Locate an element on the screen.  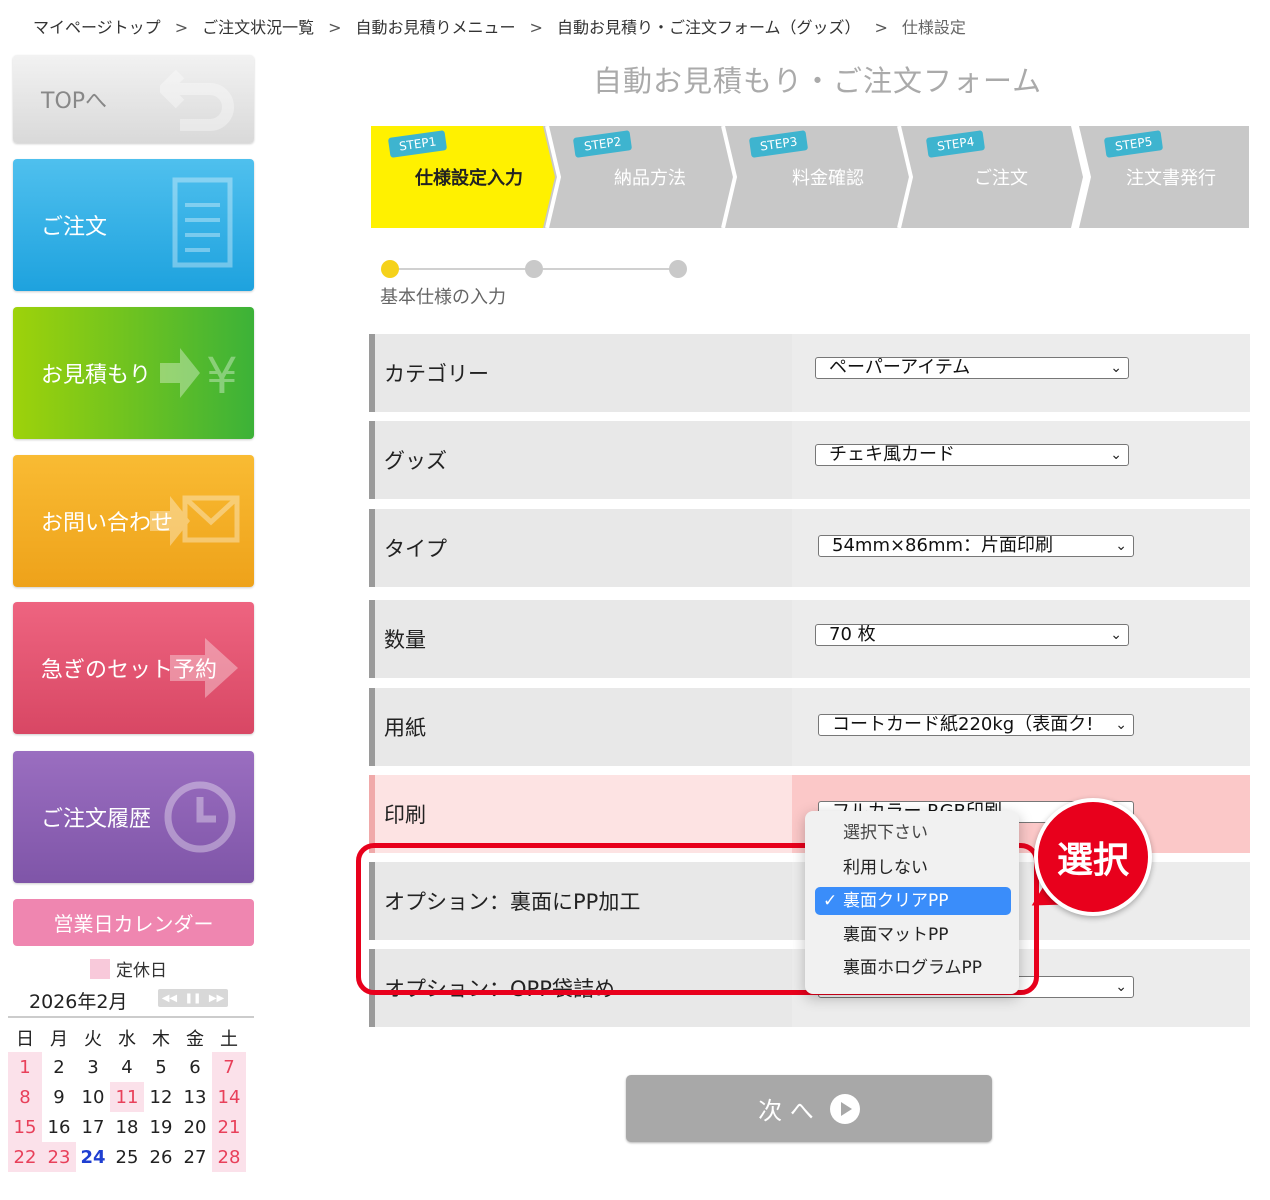
paper-select-value: コートカード紙220kg（表面ク! is located at coordinates (963, 724).